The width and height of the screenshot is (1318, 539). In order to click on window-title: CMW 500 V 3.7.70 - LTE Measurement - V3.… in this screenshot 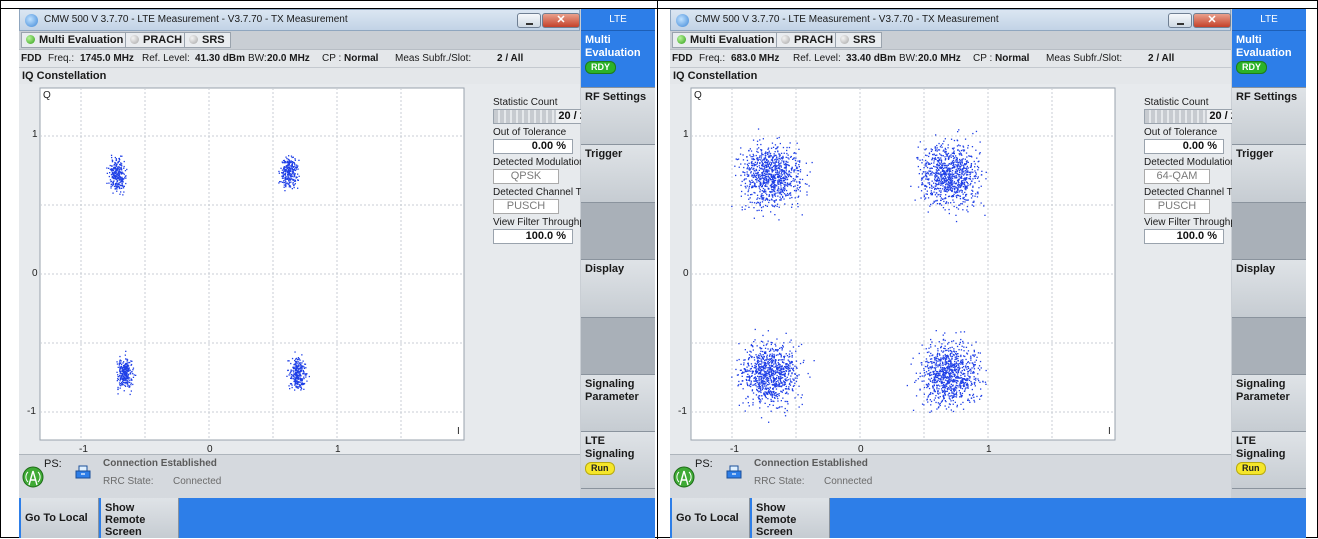, I will do `click(196, 19)`.